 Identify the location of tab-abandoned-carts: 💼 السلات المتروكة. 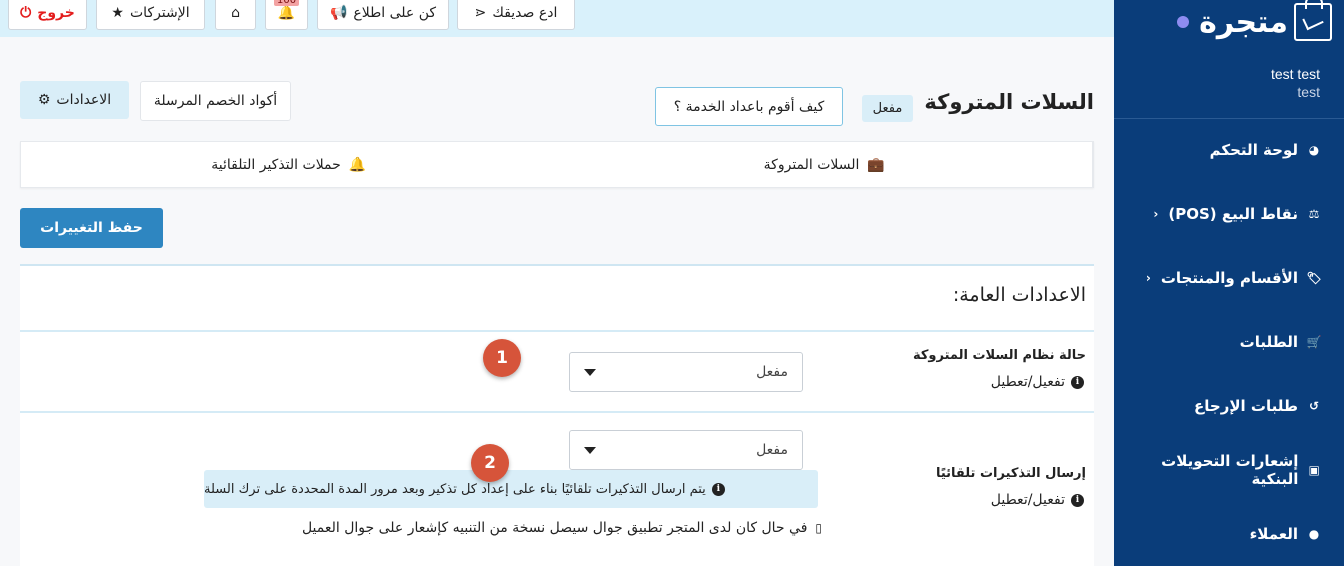
(825, 164).